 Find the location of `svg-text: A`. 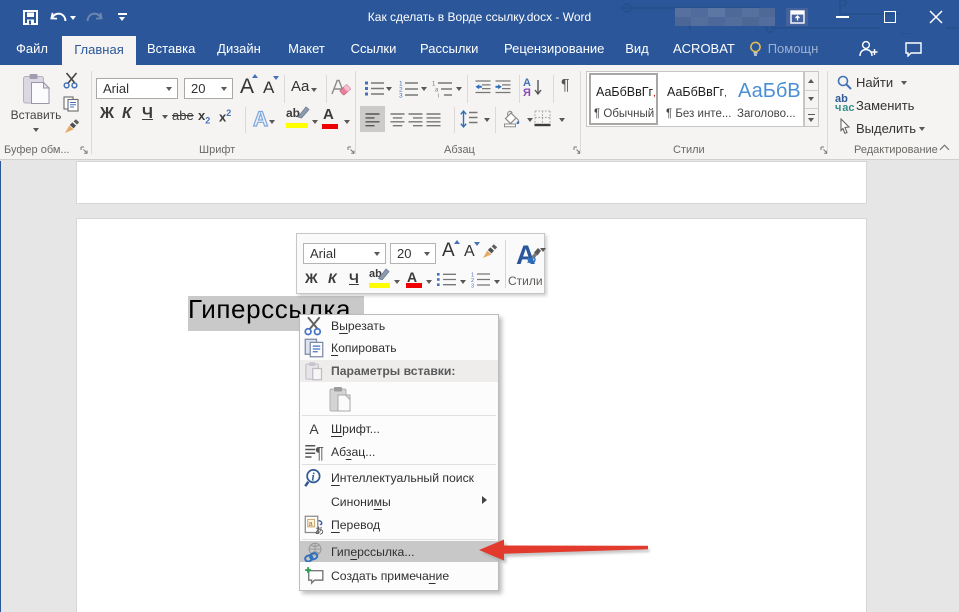

svg-text: A is located at coordinates (260, 119).